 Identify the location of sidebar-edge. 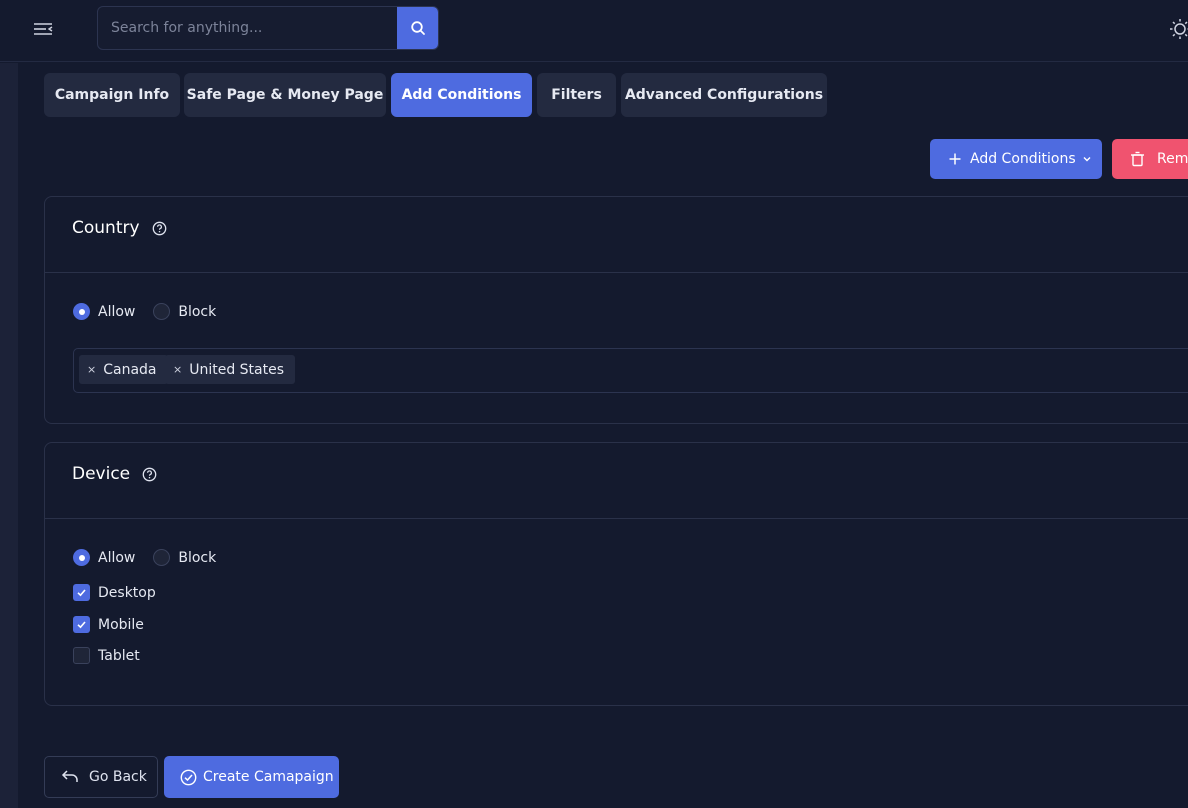
(9, 435).